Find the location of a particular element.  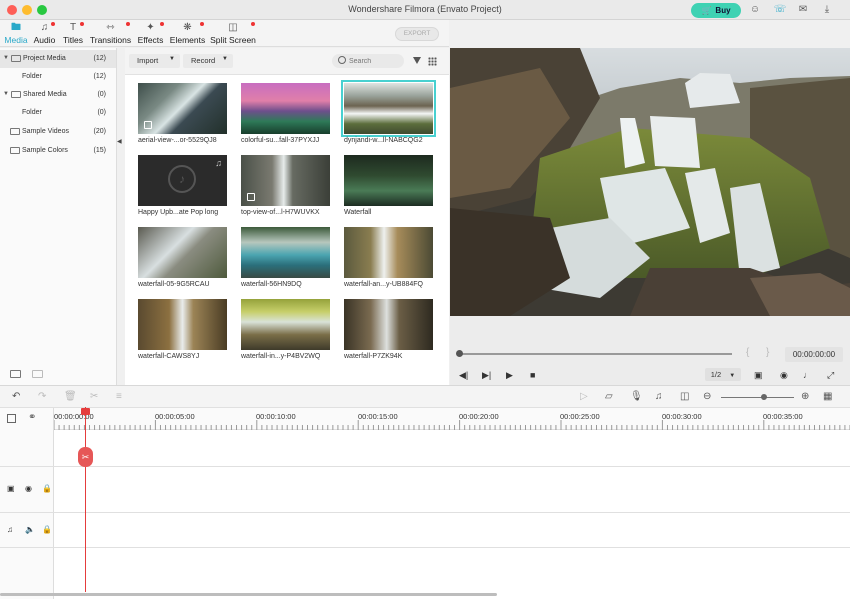

timeline-horizontal-scrollbar is located at coordinates (248, 594).